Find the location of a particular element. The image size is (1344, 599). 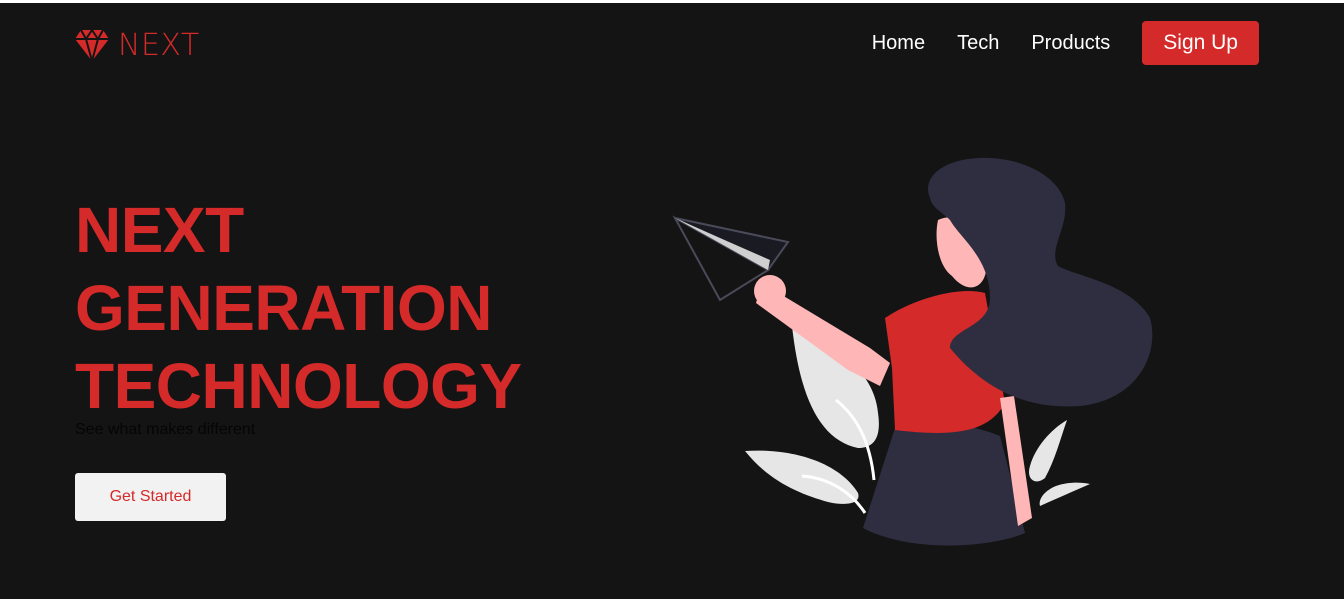

nav-products: Products is located at coordinates (1070, 43).